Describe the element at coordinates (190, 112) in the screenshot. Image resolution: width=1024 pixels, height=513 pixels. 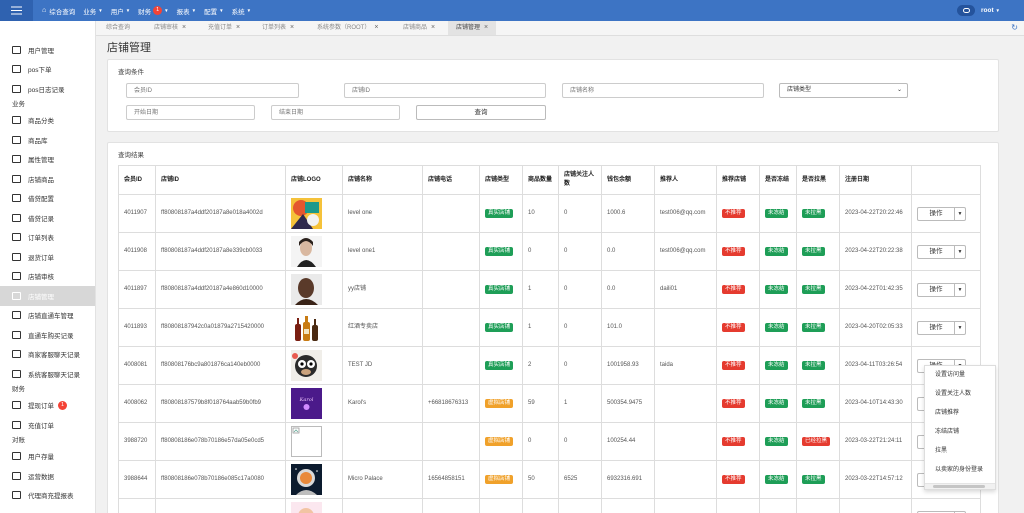
I see `start-date-input` at that location.